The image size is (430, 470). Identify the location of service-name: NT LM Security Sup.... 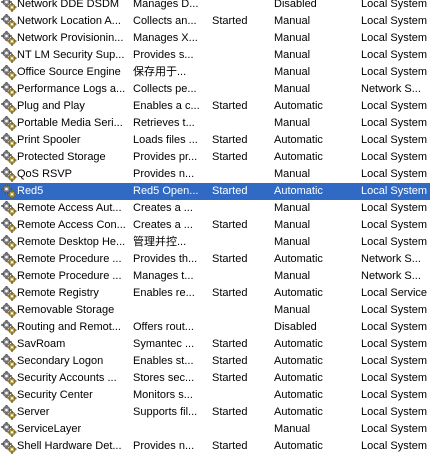
(71, 55).